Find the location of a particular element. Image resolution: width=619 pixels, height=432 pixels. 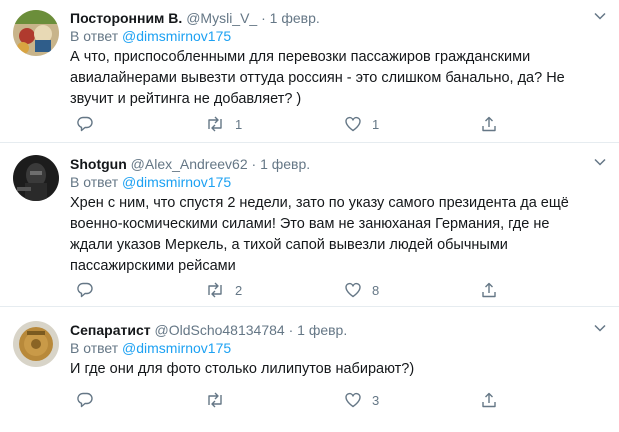

retweet-button is located at coordinates (220, 400).